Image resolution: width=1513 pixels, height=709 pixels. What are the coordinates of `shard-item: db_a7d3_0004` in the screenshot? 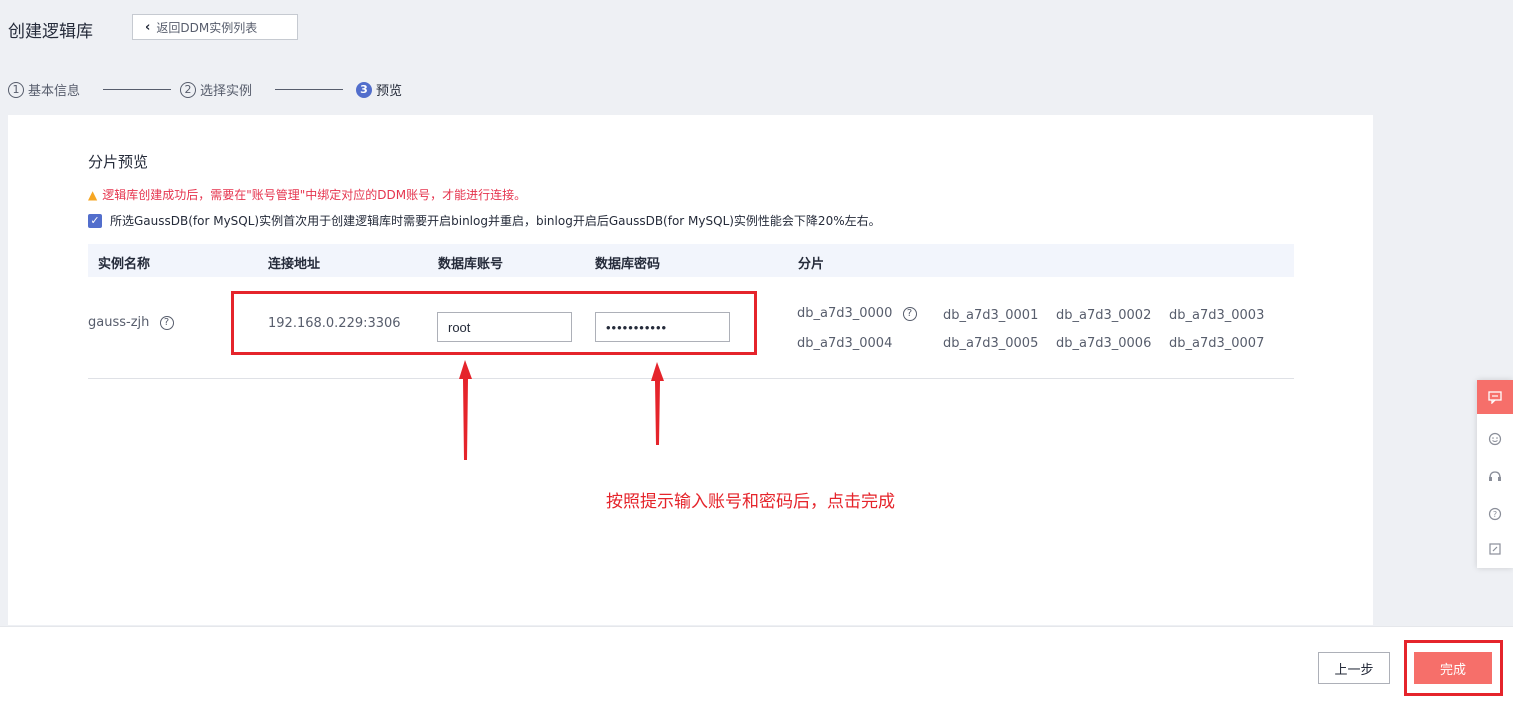 It's located at (845, 343).